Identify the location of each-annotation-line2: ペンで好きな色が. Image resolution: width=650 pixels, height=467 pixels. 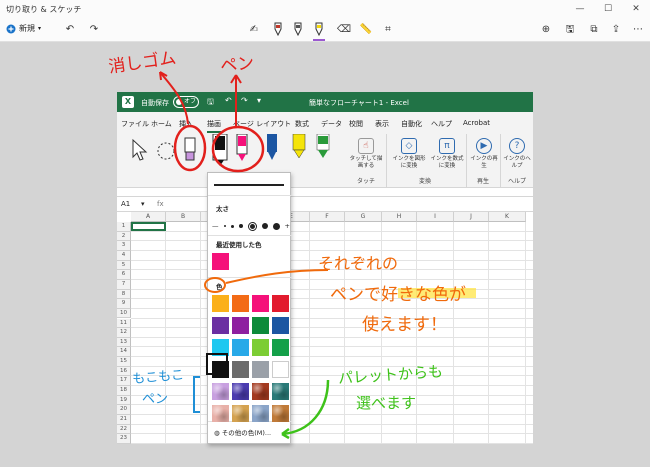
(398, 295).